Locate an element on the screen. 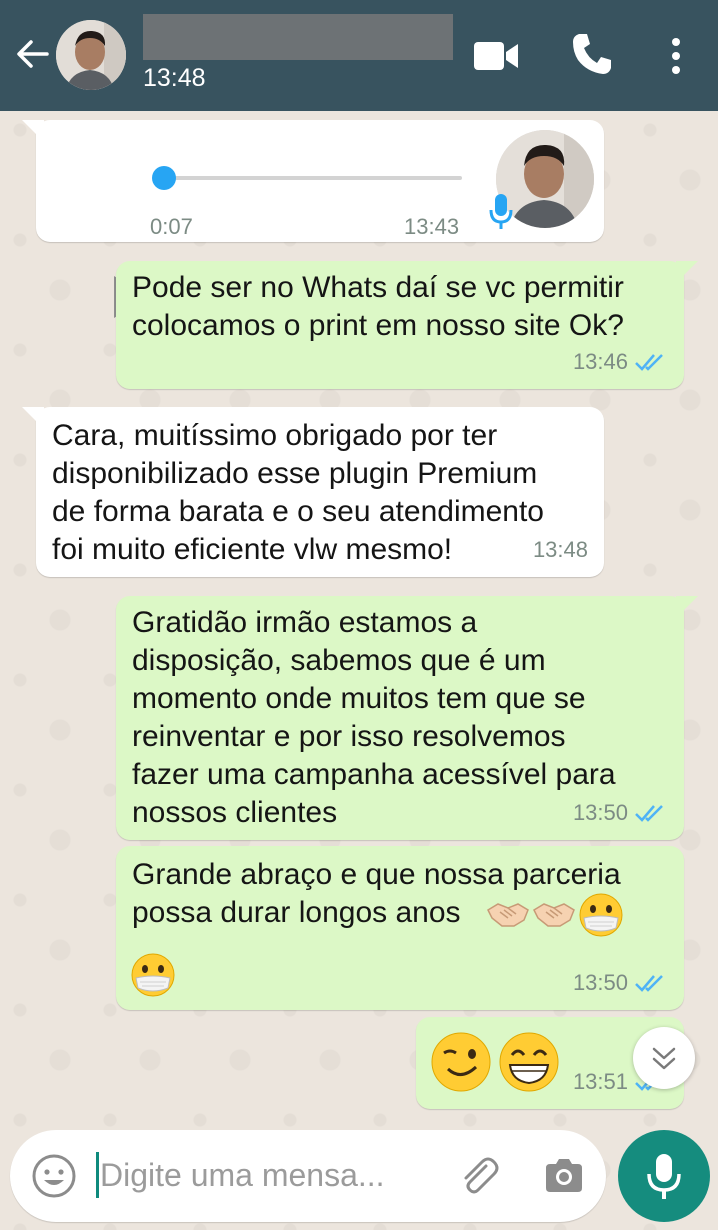  last-seen-time: 13:48 is located at coordinates (174, 78).